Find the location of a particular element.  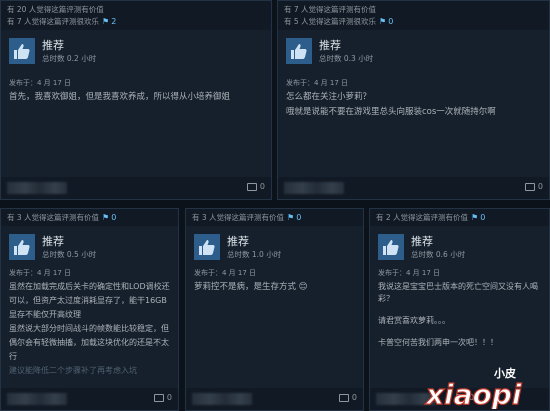

review-line: 哦就是说能不要在游戏里总头向服装cos一次就随持尔啊 is located at coordinates (391, 112).